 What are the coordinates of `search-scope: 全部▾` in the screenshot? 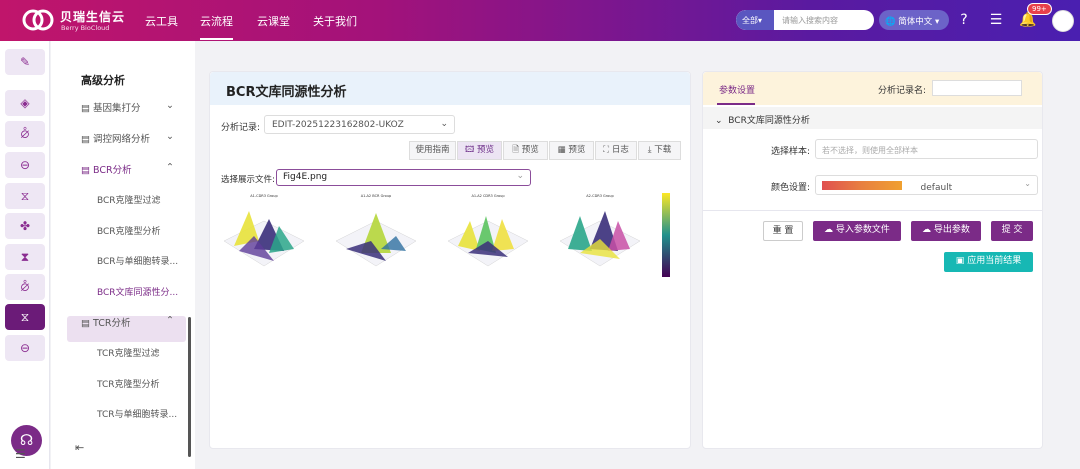 It's located at (755, 20).